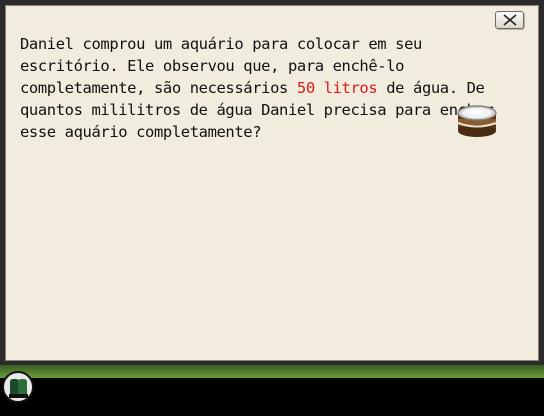 This screenshot has width=544, height=416. I want to click on close-x-icon, so click(510, 20).